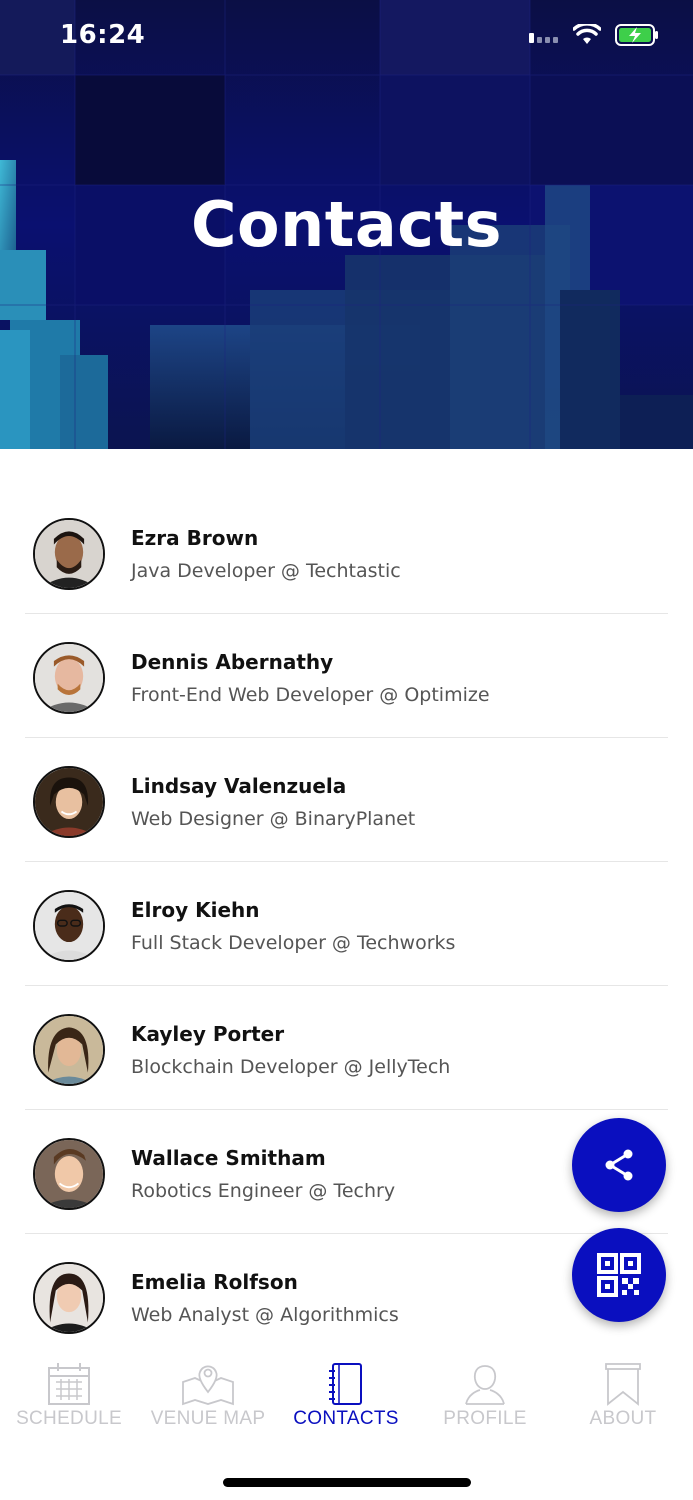  I want to click on qr-code-icon, so click(619, 1275).